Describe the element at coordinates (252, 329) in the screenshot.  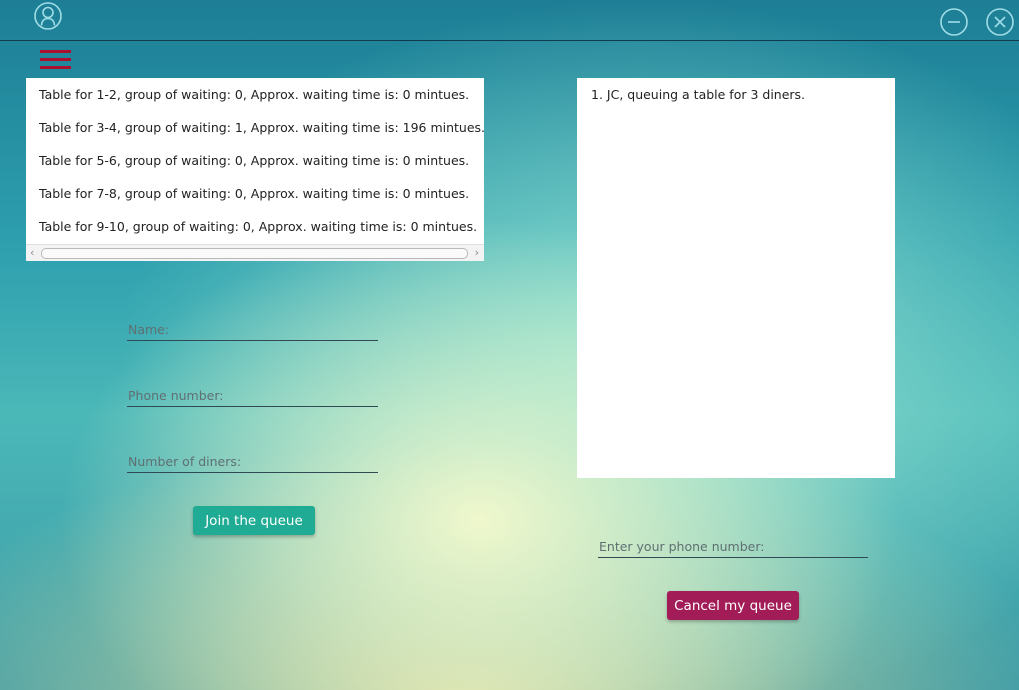
I see `name-field` at that location.